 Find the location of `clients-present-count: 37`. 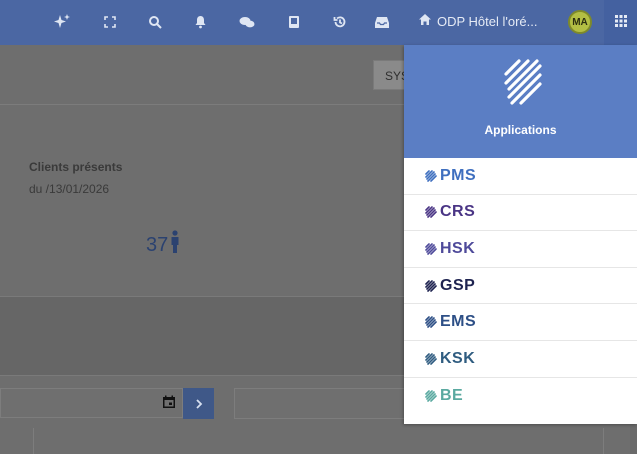

clients-present-count: 37 is located at coordinates (163, 245).